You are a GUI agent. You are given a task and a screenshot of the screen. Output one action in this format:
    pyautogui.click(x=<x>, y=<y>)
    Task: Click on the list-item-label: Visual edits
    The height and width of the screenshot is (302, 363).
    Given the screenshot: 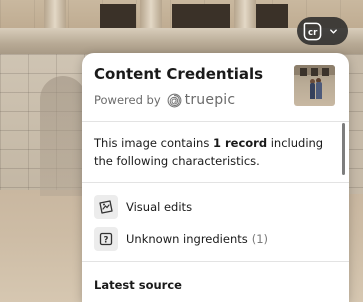 What is the action you would take?
    pyautogui.click(x=159, y=207)
    